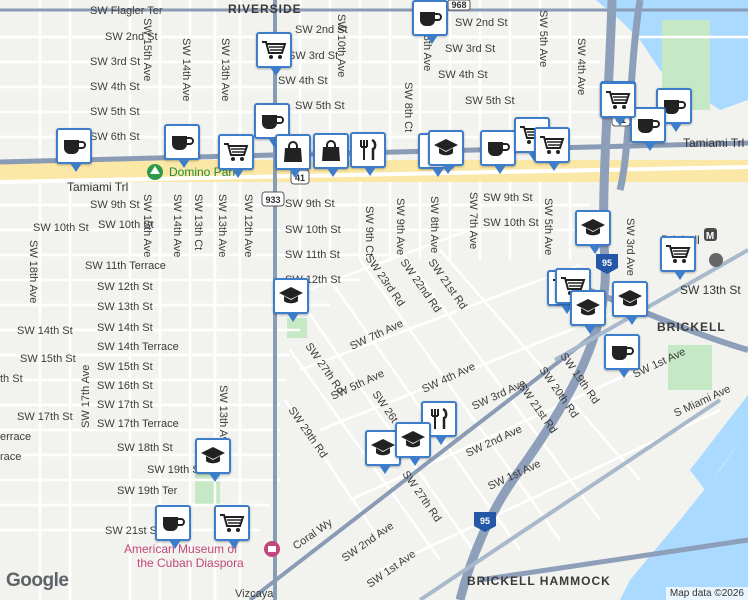 This screenshot has height=600, width=748. I want to click on svg-text: SW 17th Ave, so click(86, 396).